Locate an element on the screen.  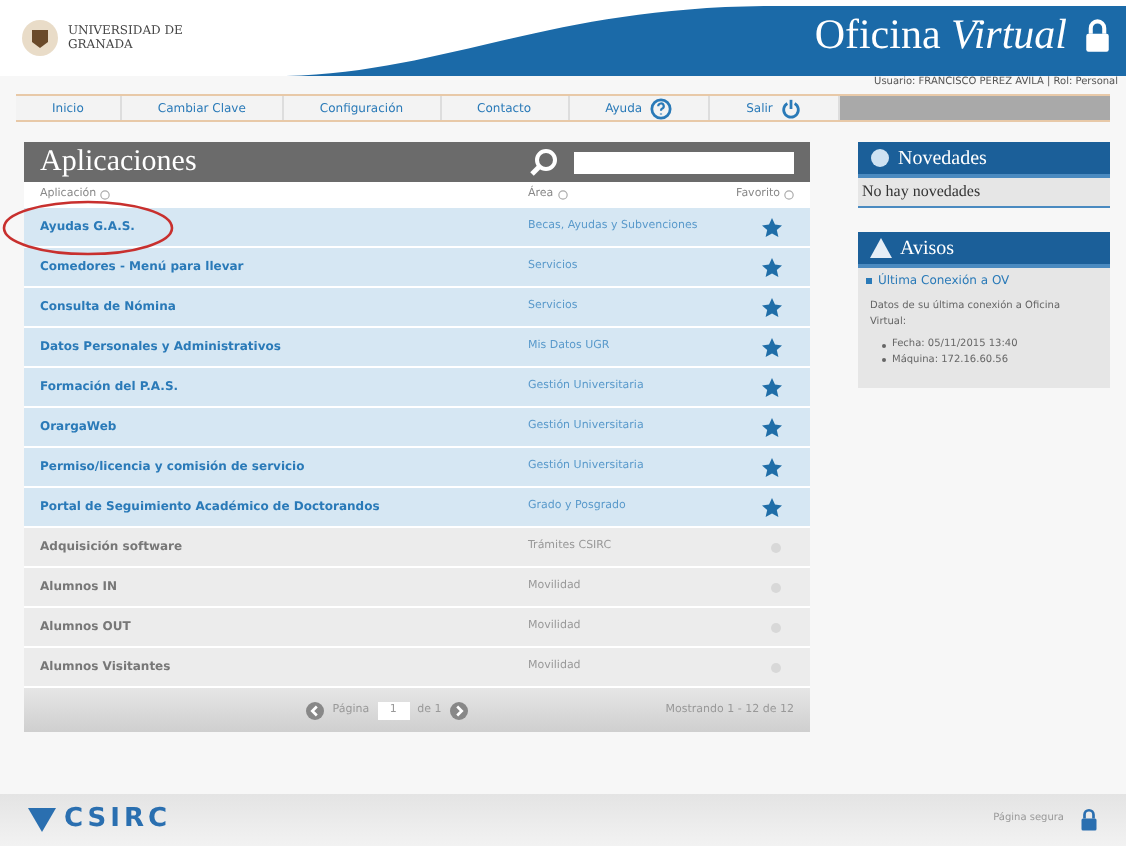
bullet-icon is located at coordinates (869, 281).